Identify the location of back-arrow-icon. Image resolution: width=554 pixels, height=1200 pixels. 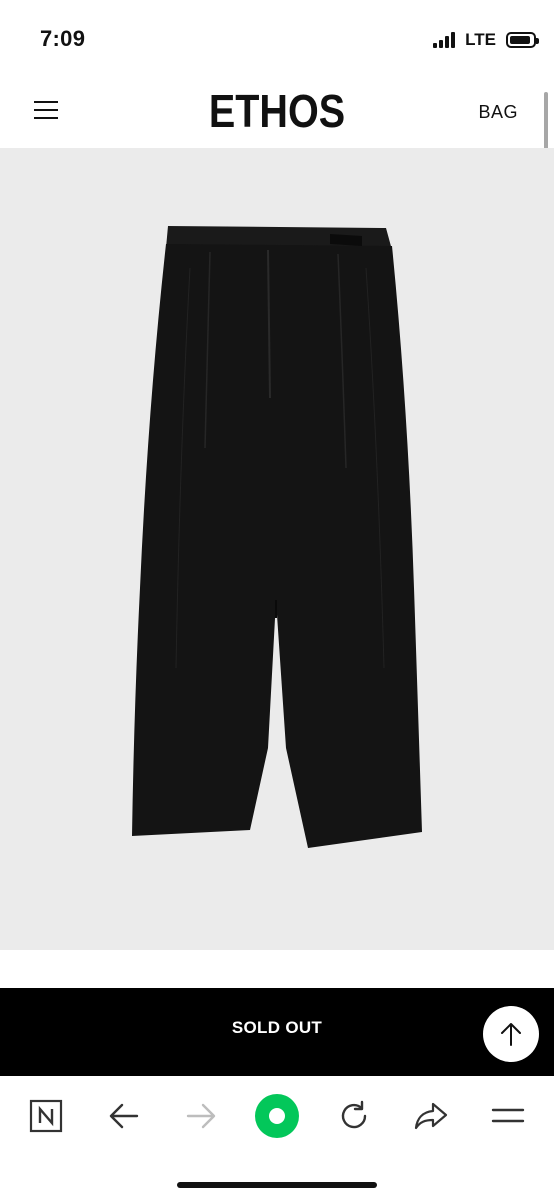
(124, 1116).